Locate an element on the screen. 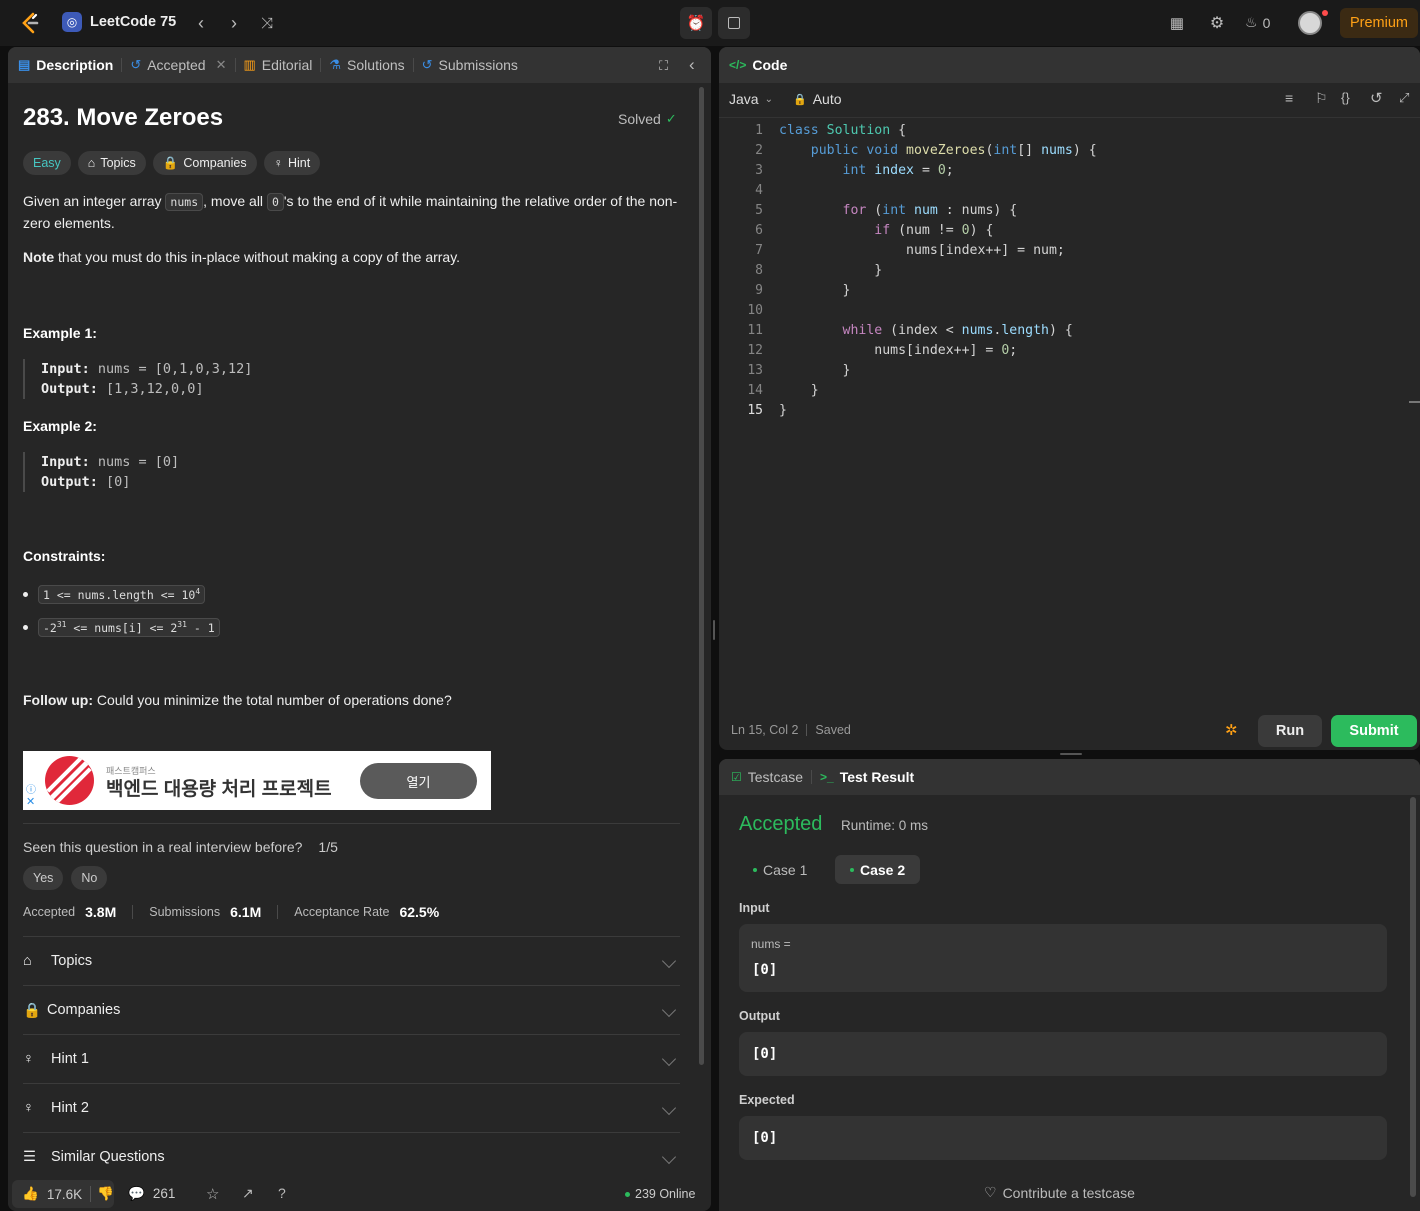  input-var-name: nums = is located at coordinates (771, 944).